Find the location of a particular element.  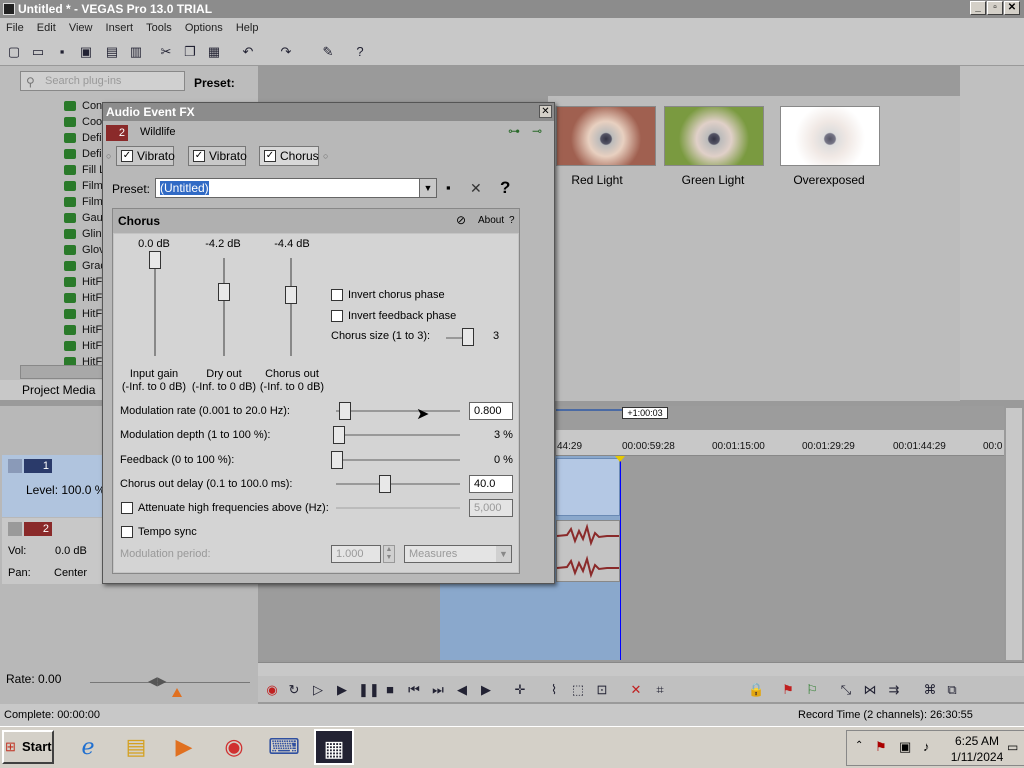

rate-slider is located at coordinates (170, 682).